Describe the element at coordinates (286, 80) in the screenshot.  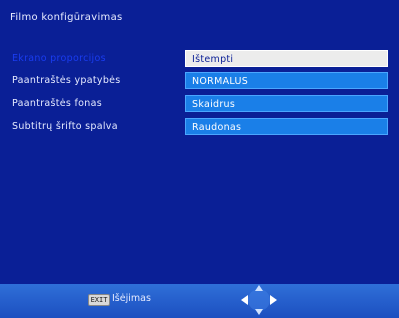
I see `setting-value-field: NORMALUS` at that location.